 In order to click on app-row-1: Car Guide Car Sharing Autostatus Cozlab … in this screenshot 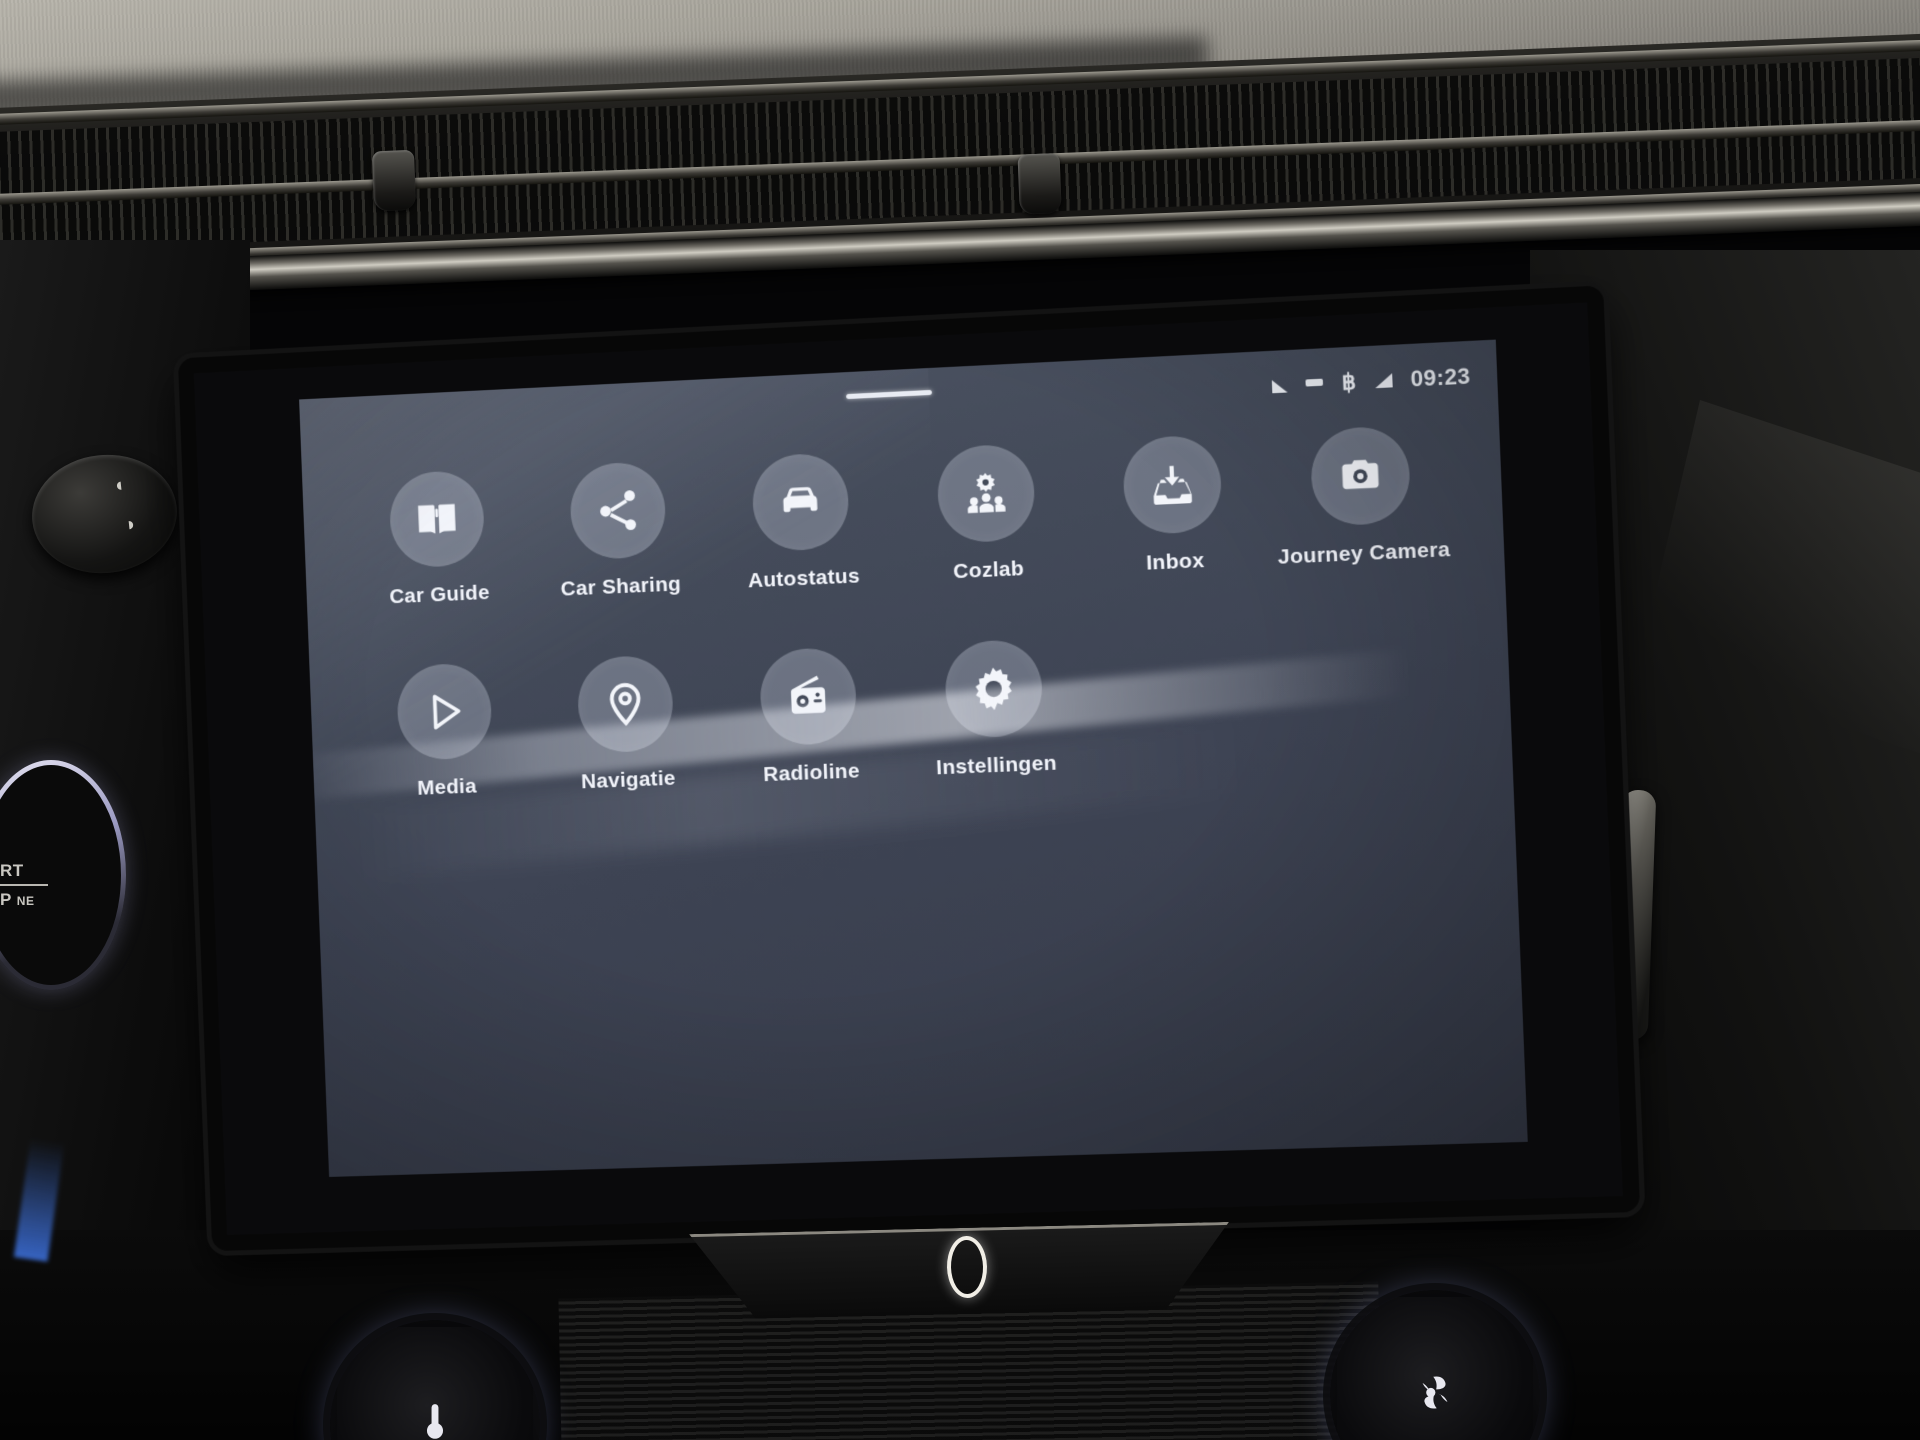, I will do `click(902, 517)`.